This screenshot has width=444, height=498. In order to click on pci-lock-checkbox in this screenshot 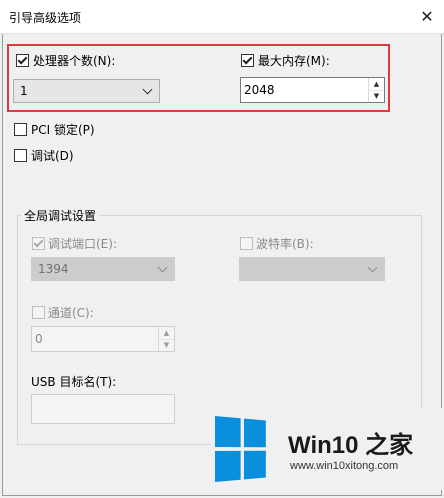, I will do `click(20, 129)`.